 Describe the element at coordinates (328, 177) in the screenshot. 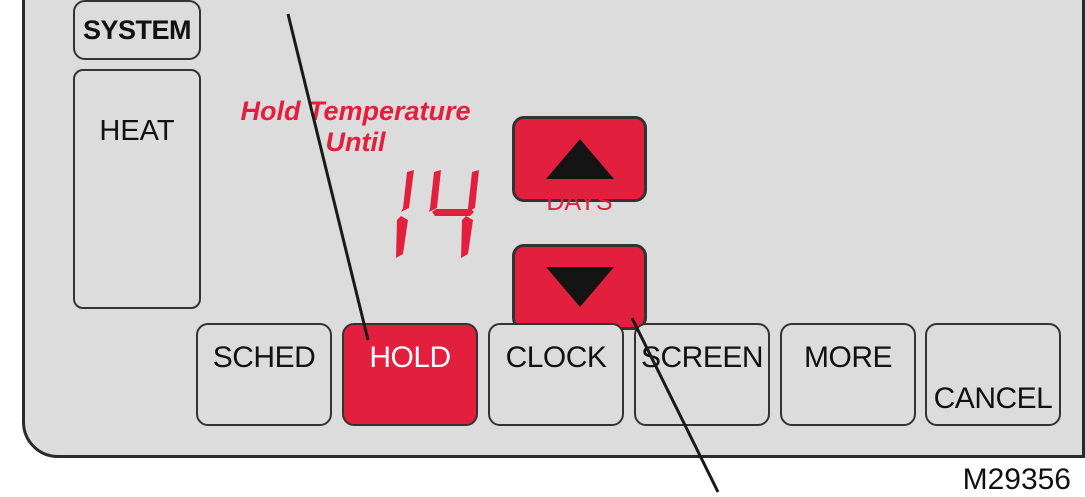

I see `leader-line-hold` at that location.